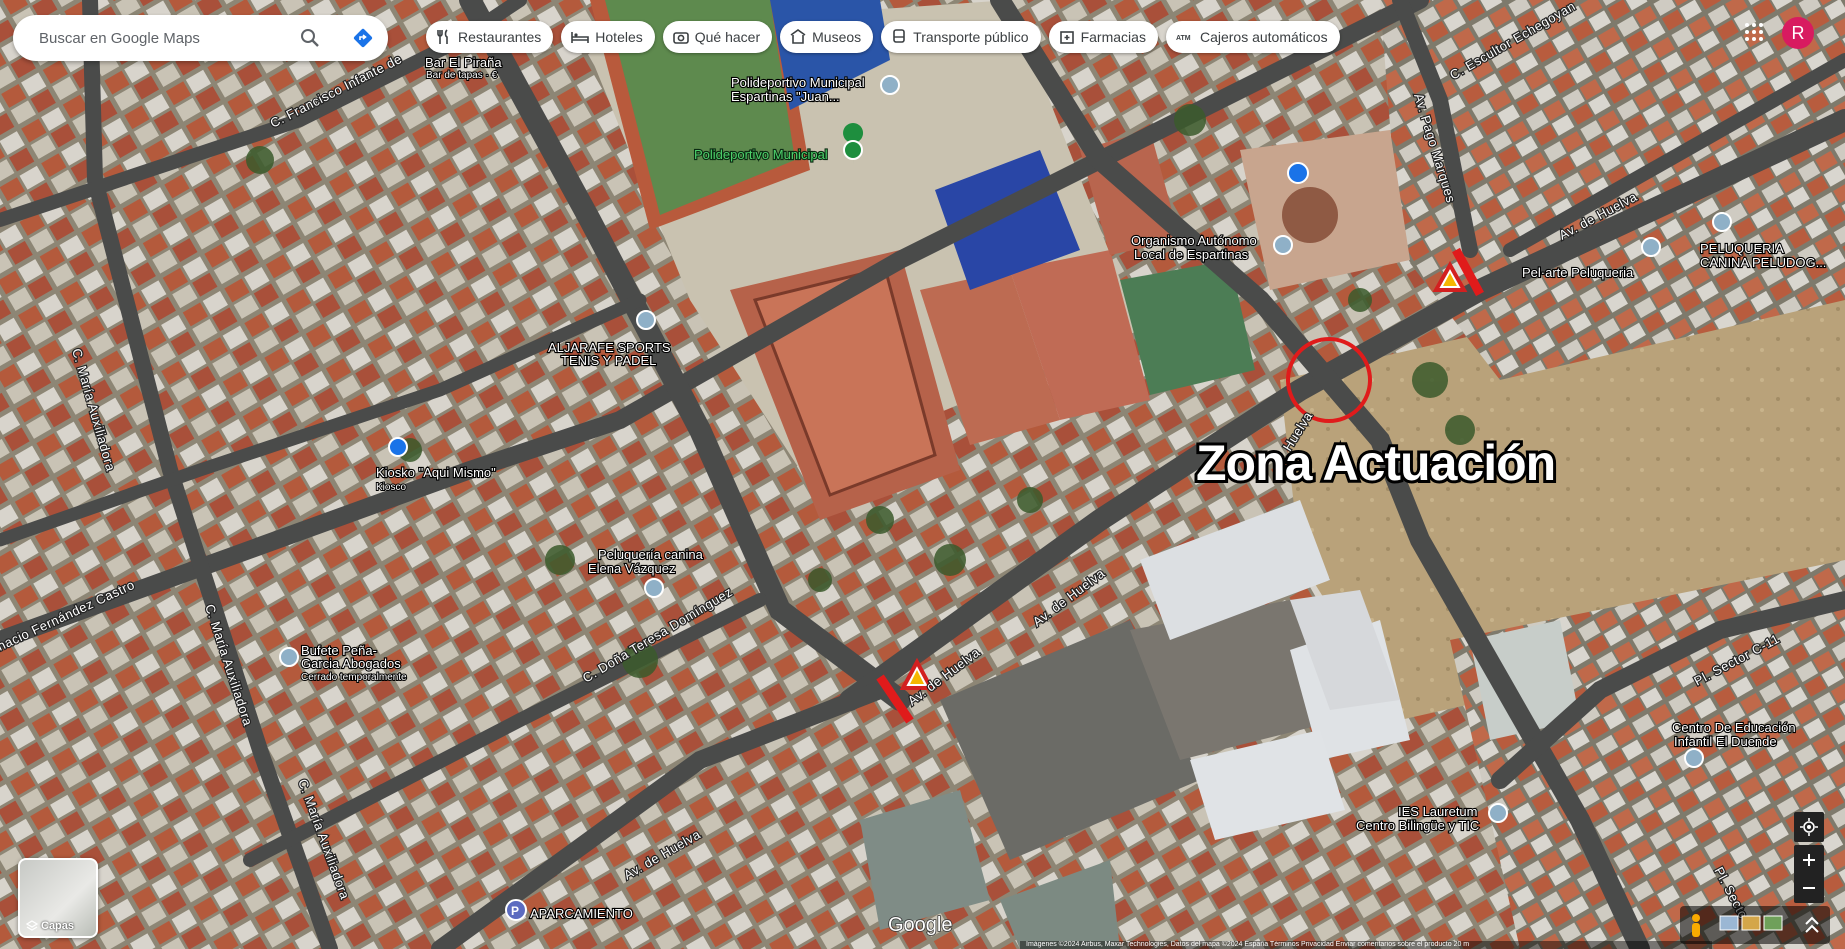 This screenshot has width=1845, height=949. I want to click on plus-icon, so click(1809, 860).